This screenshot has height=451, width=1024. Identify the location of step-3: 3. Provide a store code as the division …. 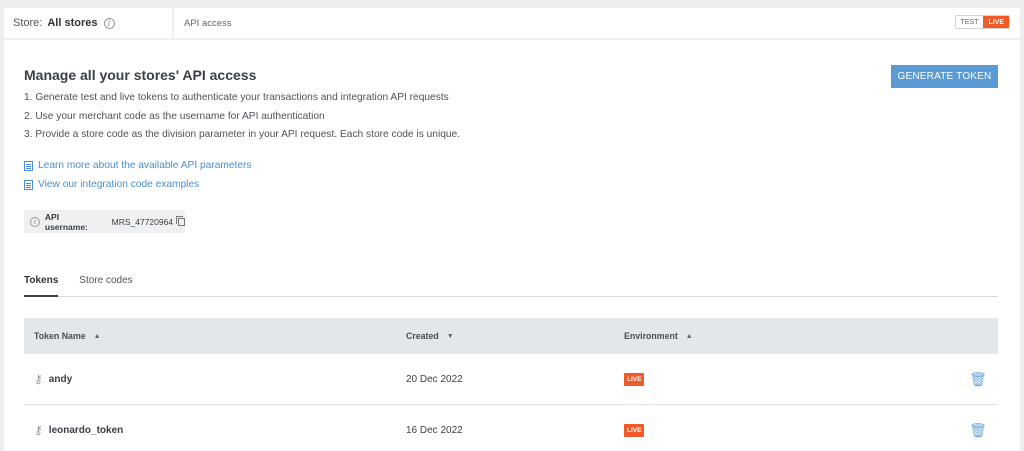
(242, 134).